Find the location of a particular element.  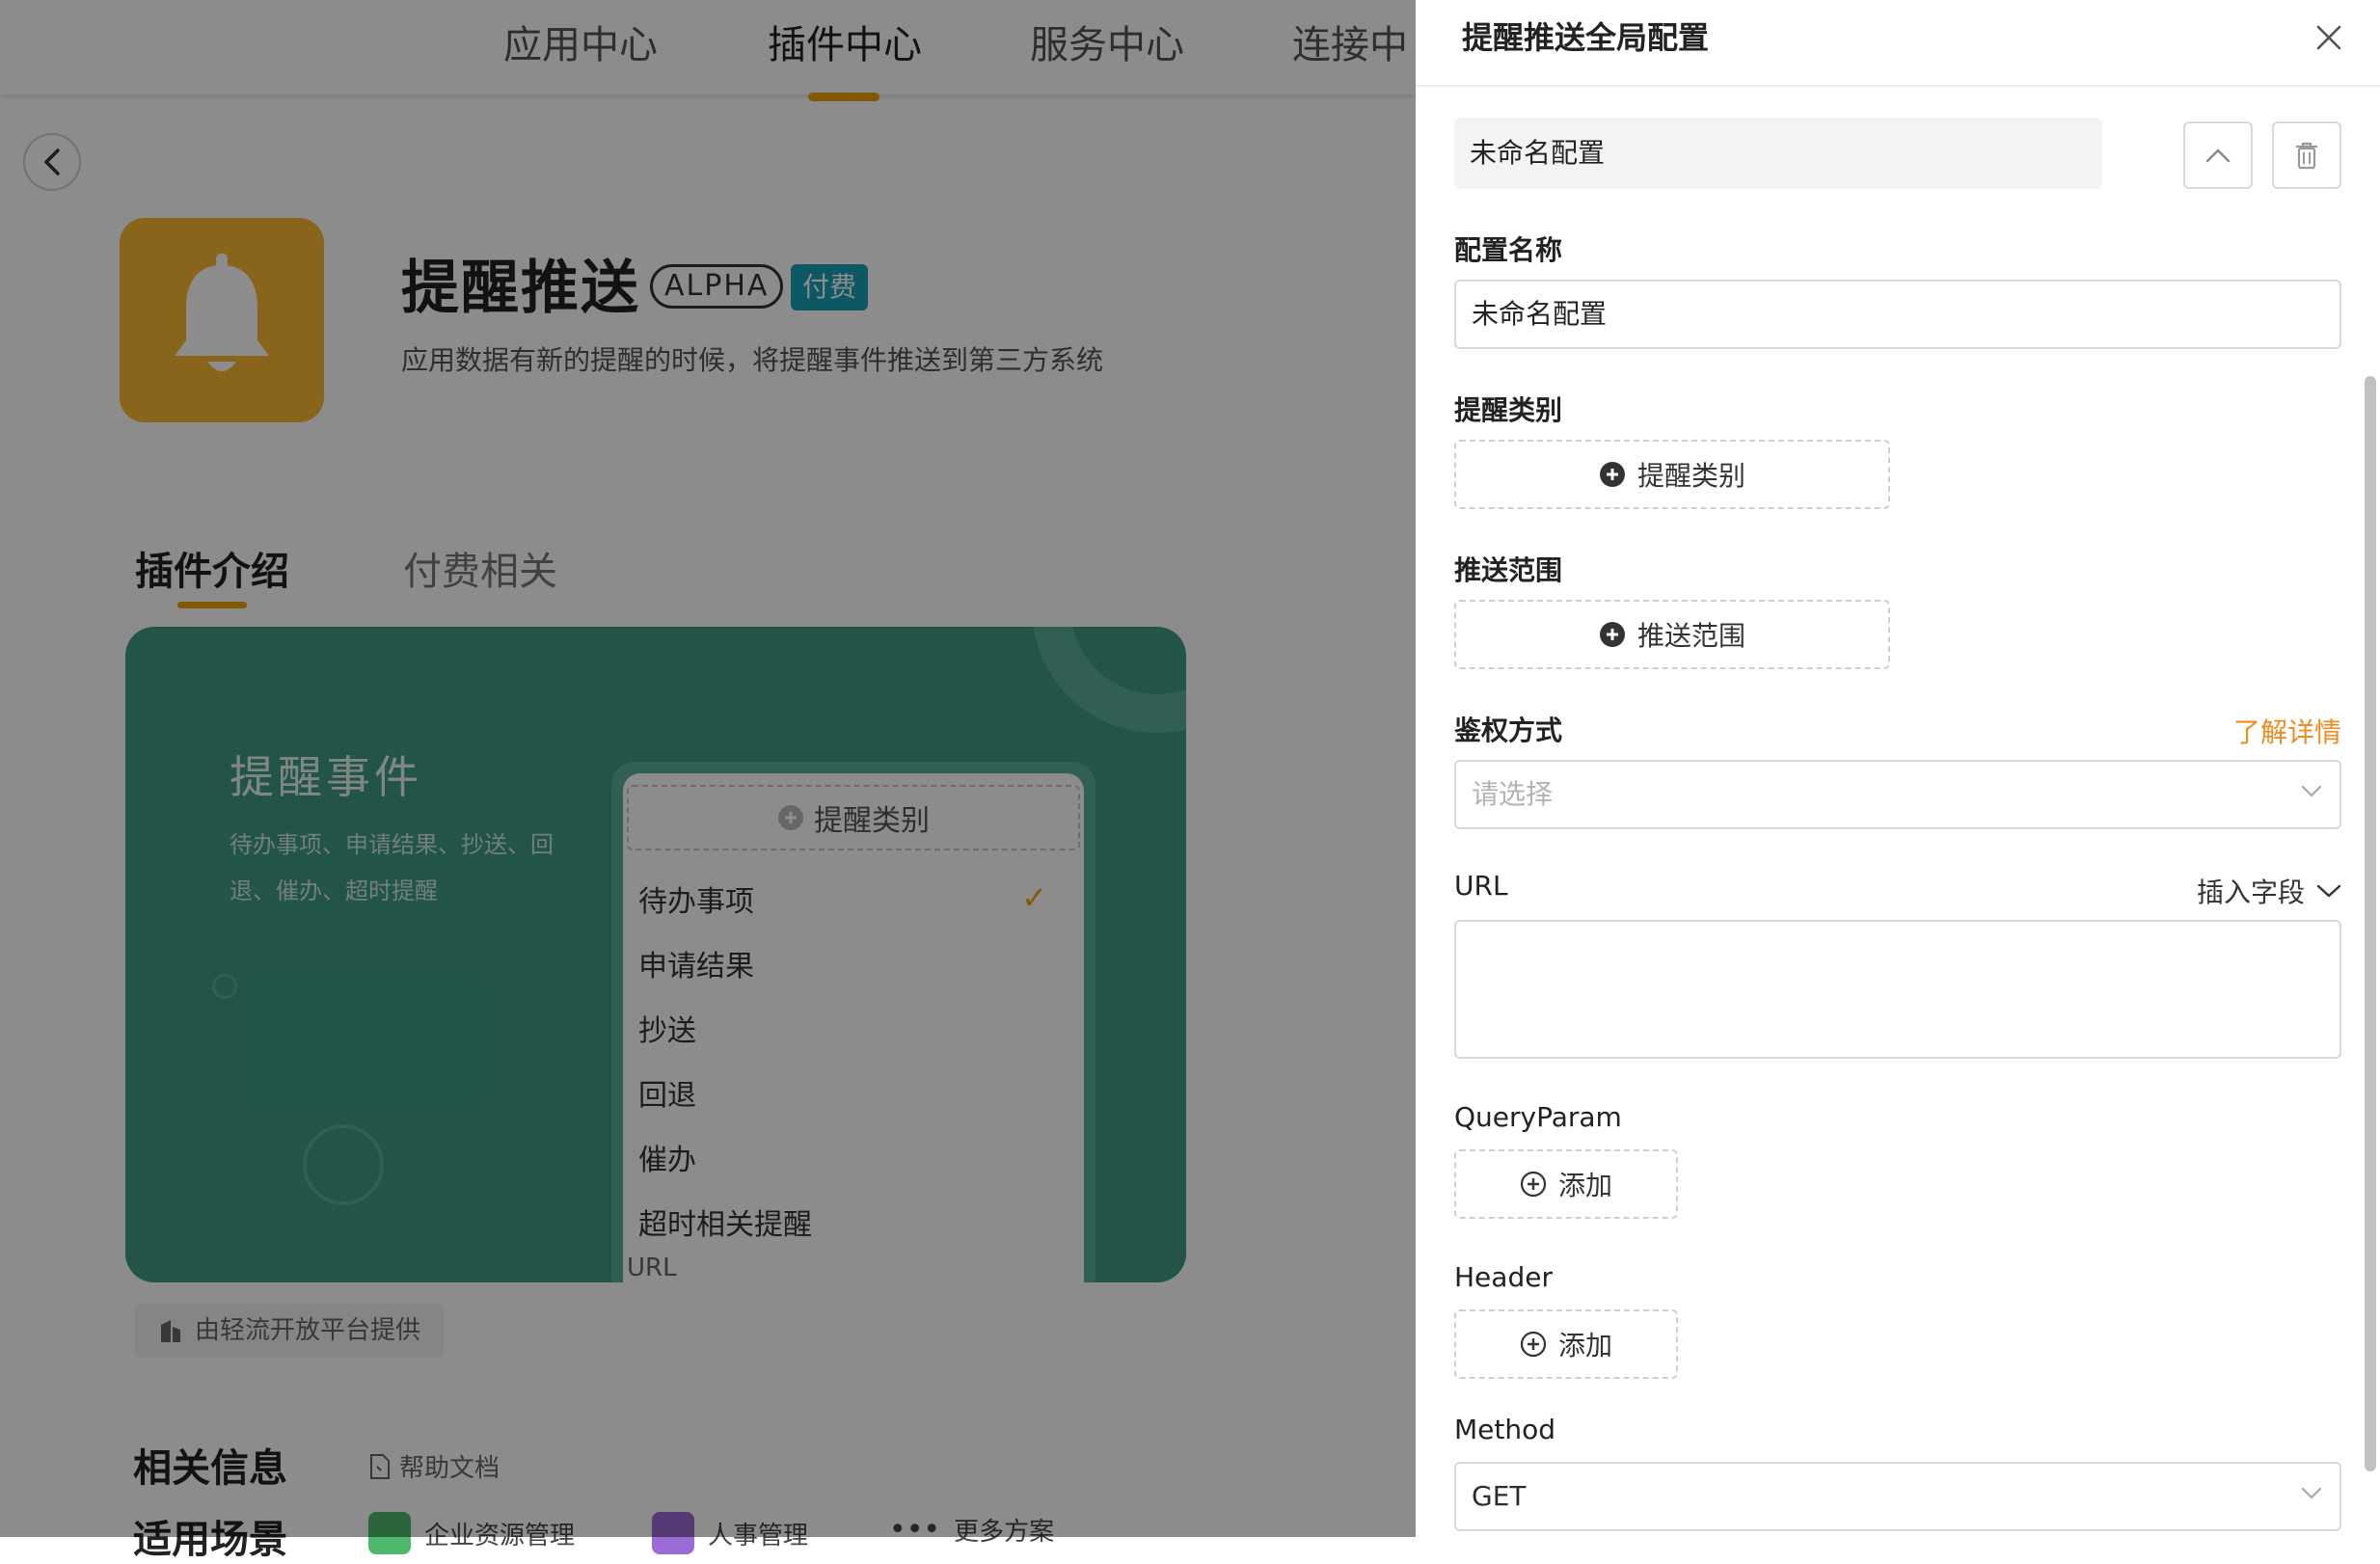

header-label: Header is located at coordinates (1504, 1277).